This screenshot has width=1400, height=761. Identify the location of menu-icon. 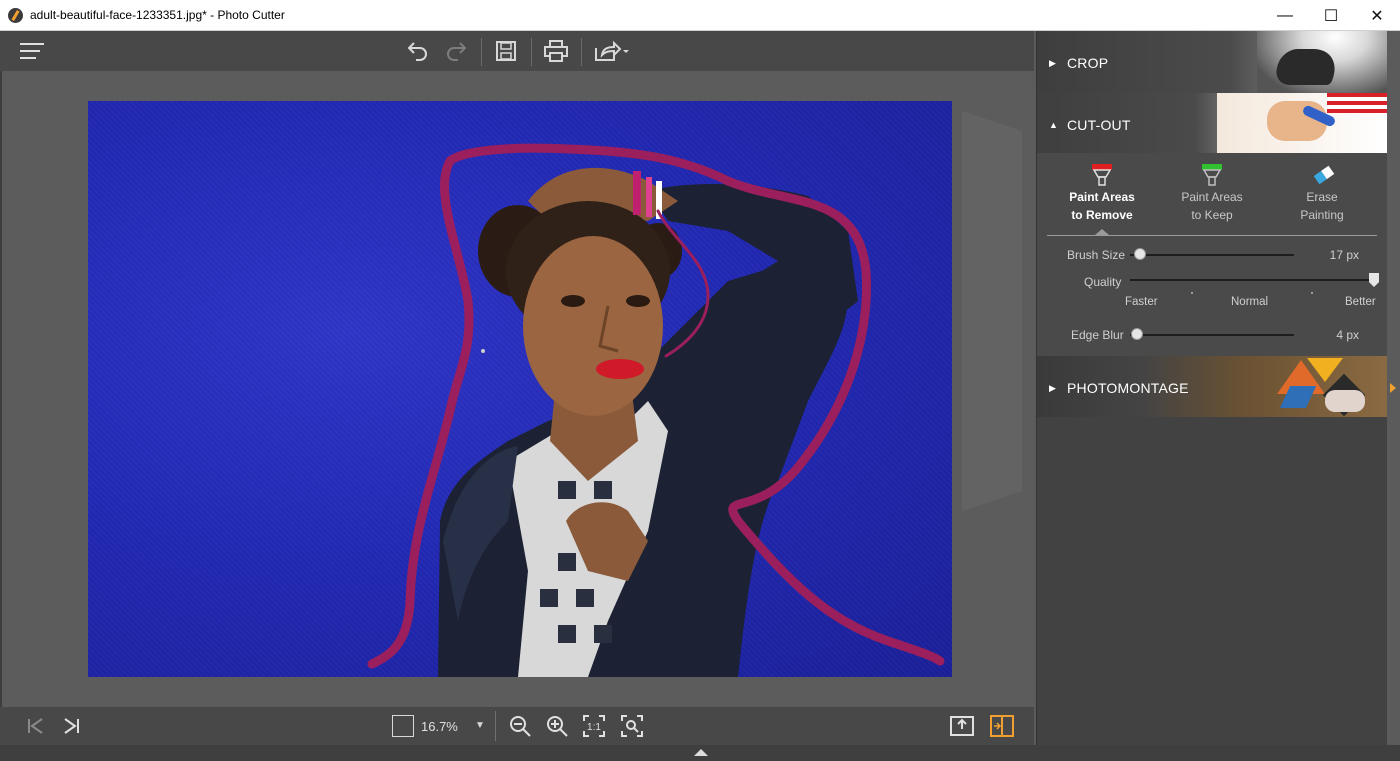
(32, 51).